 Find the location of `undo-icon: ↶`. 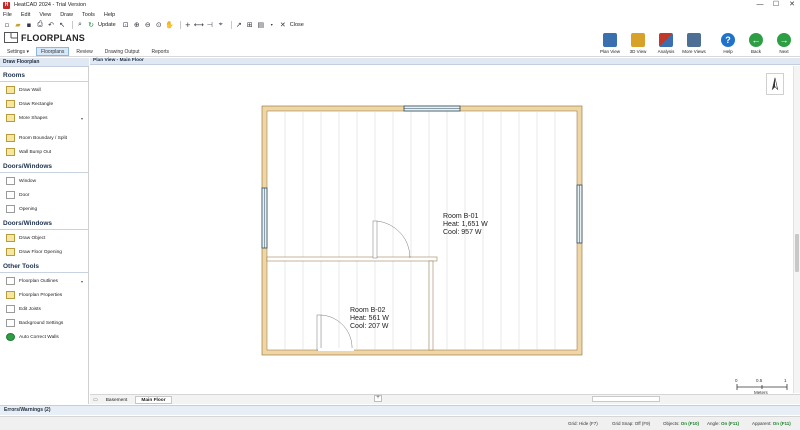

undo-icon: ↶ is located at coordinates (51, 25).